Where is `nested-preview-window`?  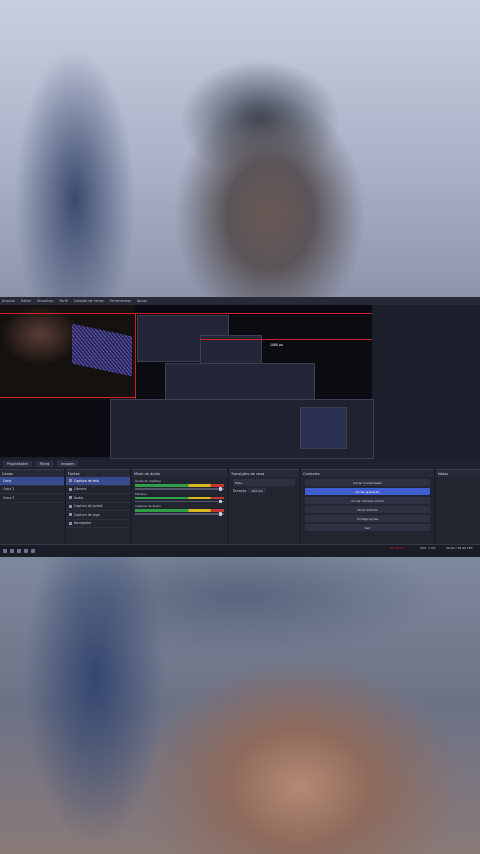
nested-preview-window is located at coordinates (240, 381).